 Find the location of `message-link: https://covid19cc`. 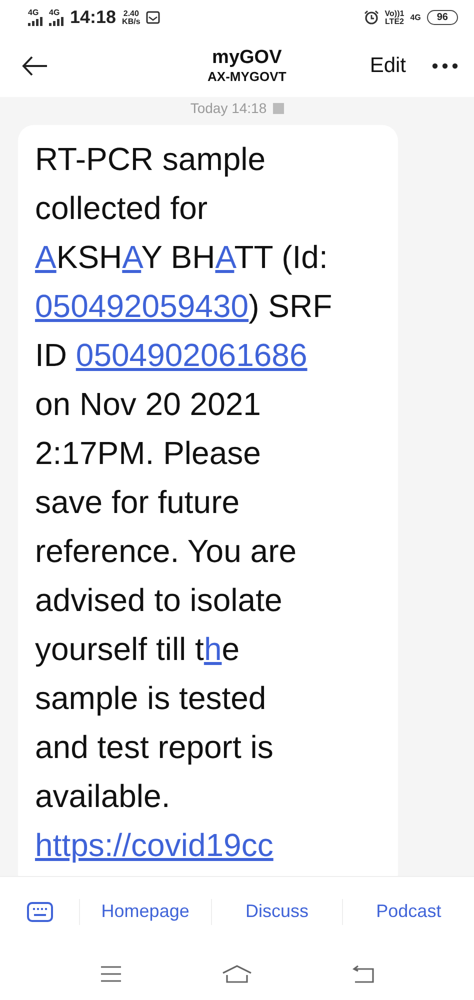

message-link: https://covid19cc is located at coordinates (154, 845).